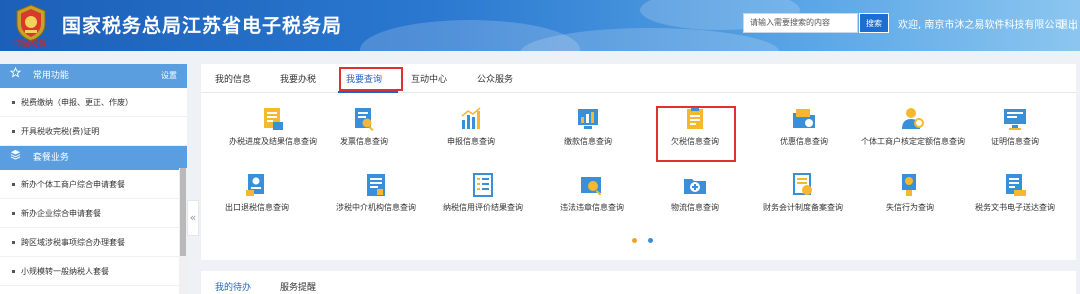  I want to click on credit-list-icon, so click(483, 185).